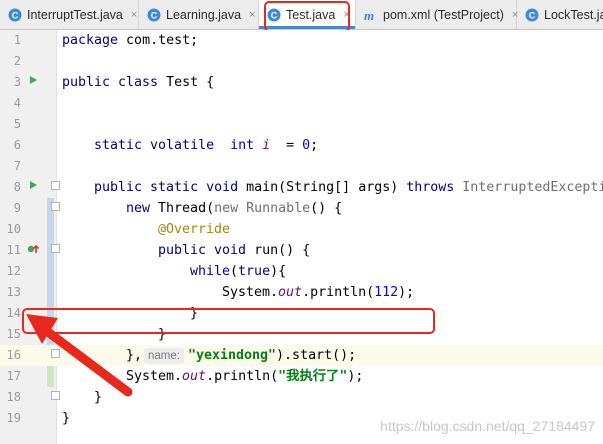 The width and height of the screenshot is (603, 444). What do you see at coordinates (17, 166) in the screenshot?
I see `line-number: 7` at bounding box center [17, 166].